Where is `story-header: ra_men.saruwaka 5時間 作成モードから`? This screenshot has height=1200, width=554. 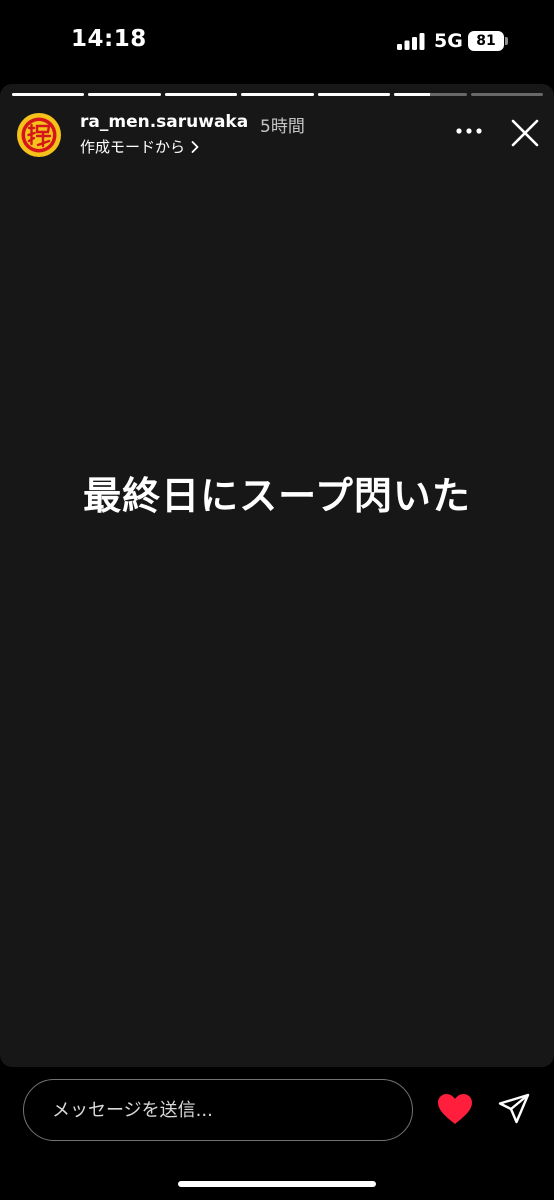
story-header: ra_men.saruwaka 5時間 作成モードから is located at coordinates (277, 133).